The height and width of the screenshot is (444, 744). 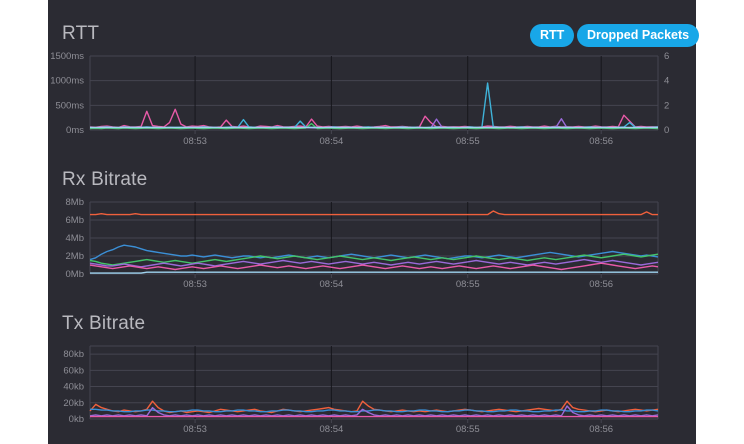 What do you see at coordinates (552, 35) in the screenshot?
I see `rtt-toggle-button: RTT` at bounding box center [552, 35].